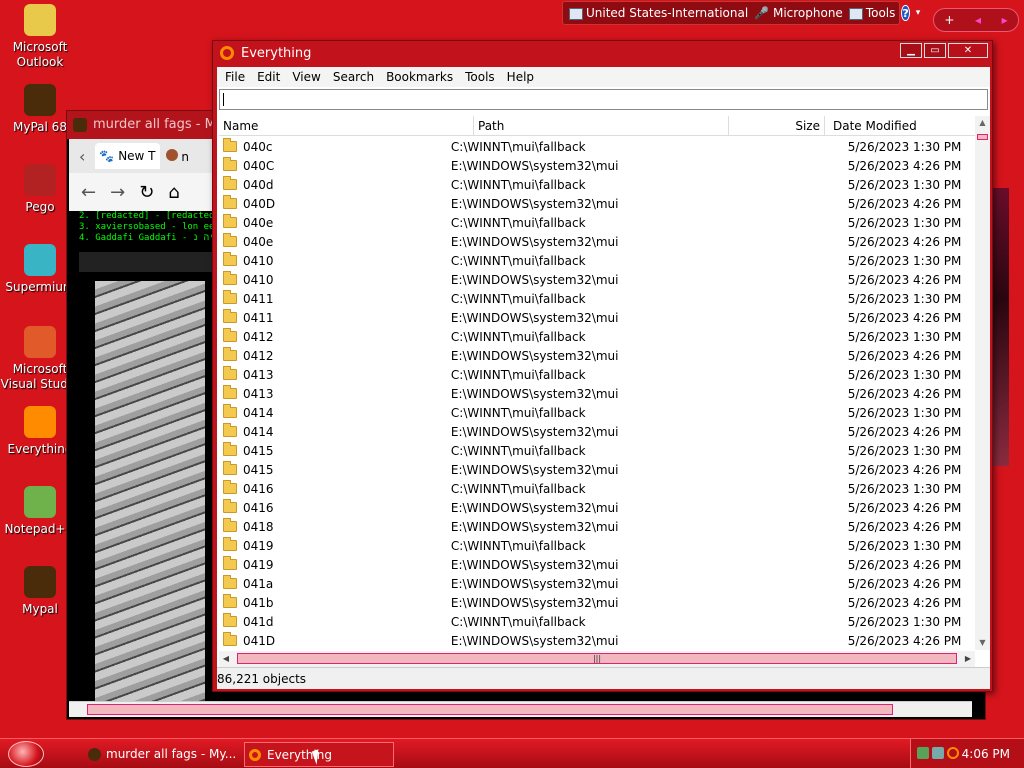 This screenshot has width=1024, height=768. I want to click on column-name: Name, so click(346, 125).